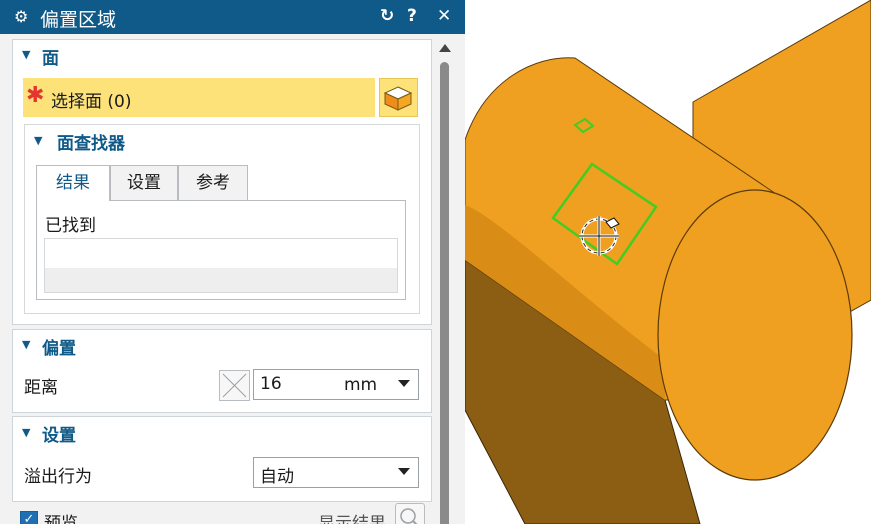 This screenshot has height=524, width=871. I want to click on required-star-icon: ✱, so click(35, 95).